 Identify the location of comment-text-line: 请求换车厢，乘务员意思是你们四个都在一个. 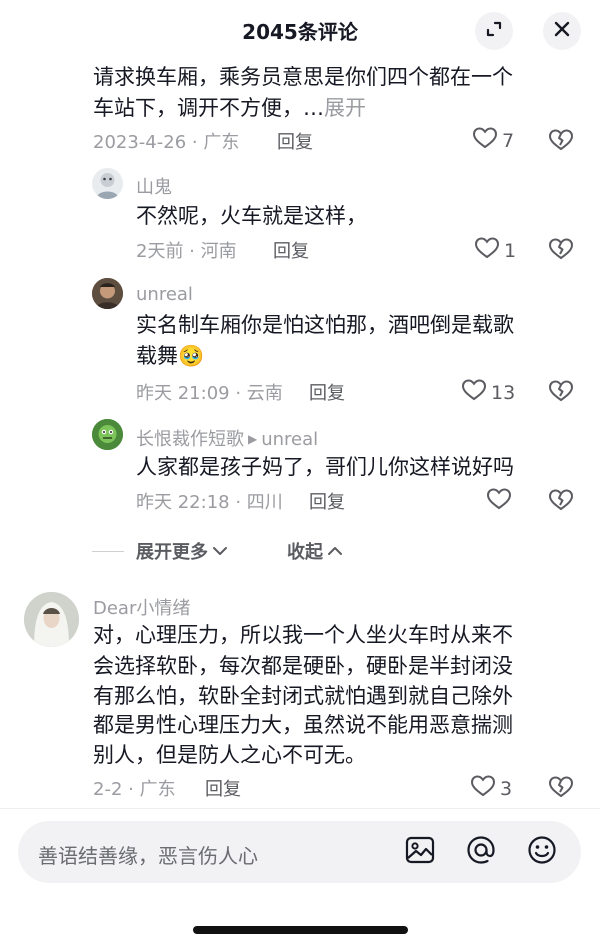
(303, 77).